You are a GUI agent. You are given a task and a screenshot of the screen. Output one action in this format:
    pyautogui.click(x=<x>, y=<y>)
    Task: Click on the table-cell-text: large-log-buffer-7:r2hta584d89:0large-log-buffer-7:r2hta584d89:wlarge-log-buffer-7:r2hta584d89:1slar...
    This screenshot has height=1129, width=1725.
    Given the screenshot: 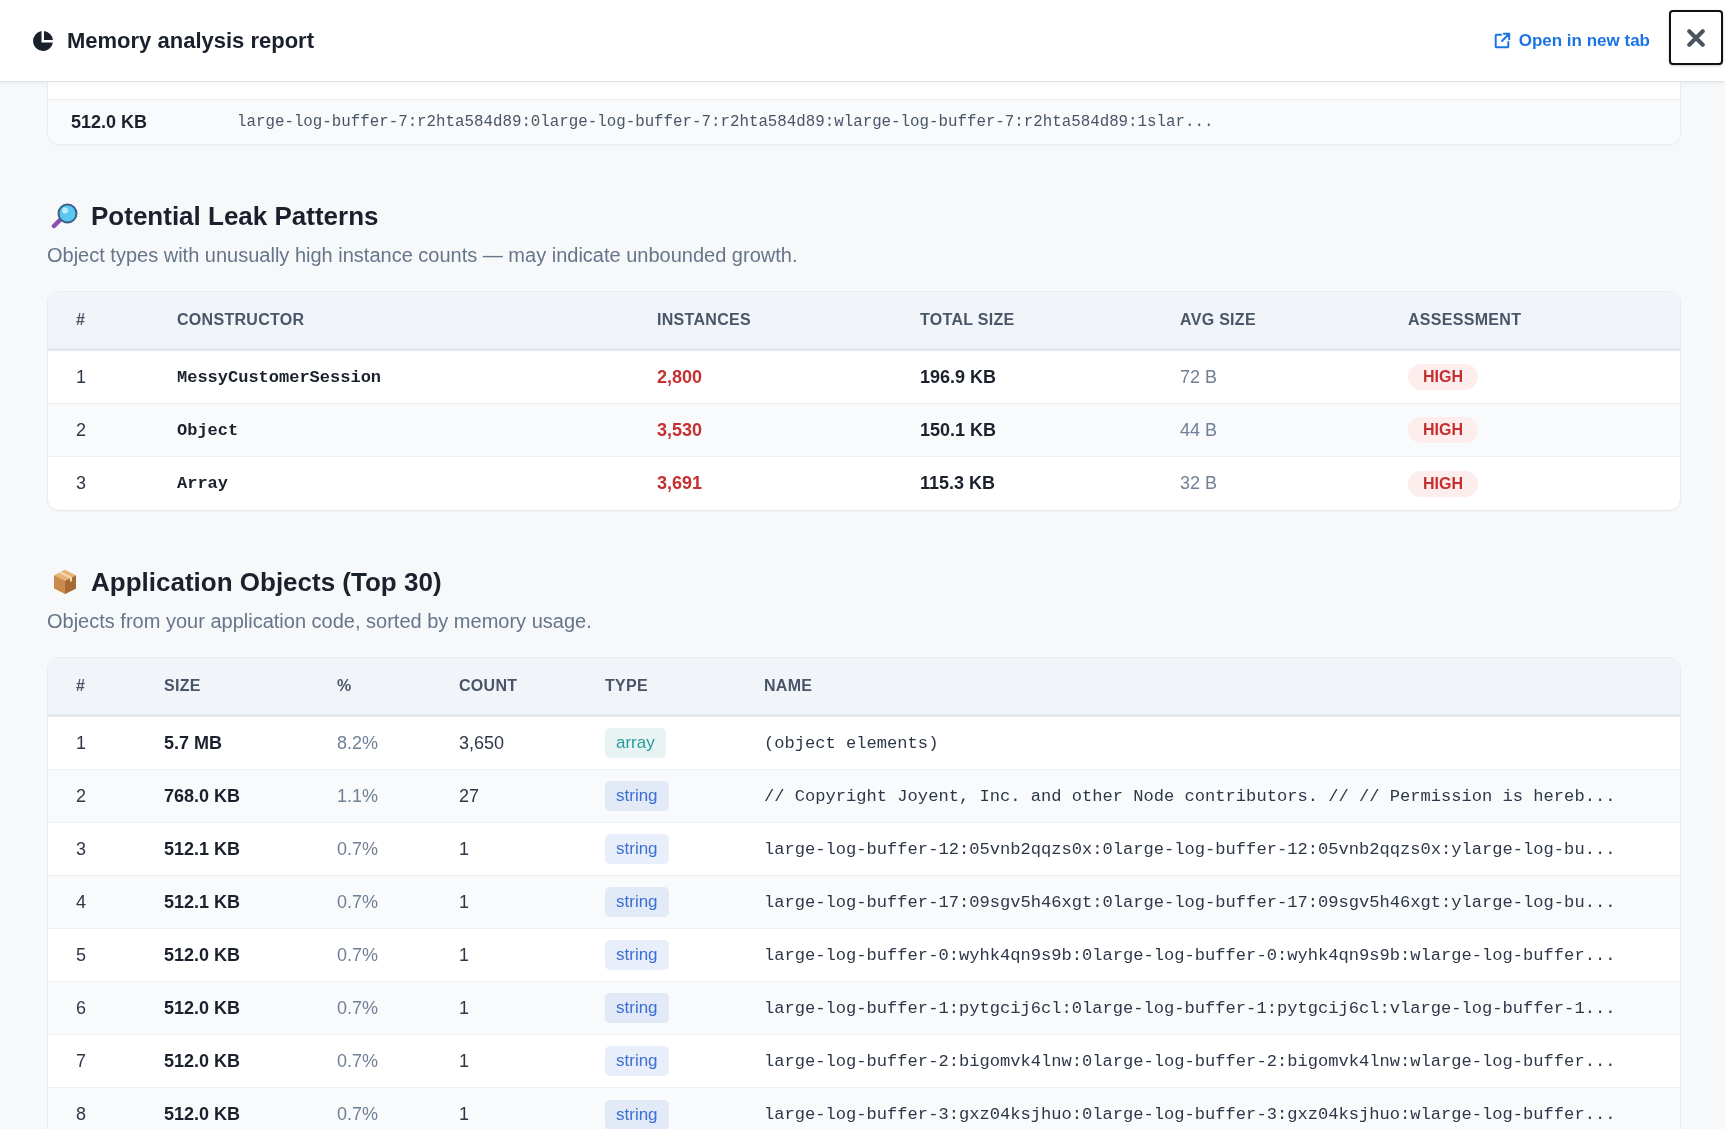 What is the action you would take?
    pyautogui.click(x=726, y=122)
    